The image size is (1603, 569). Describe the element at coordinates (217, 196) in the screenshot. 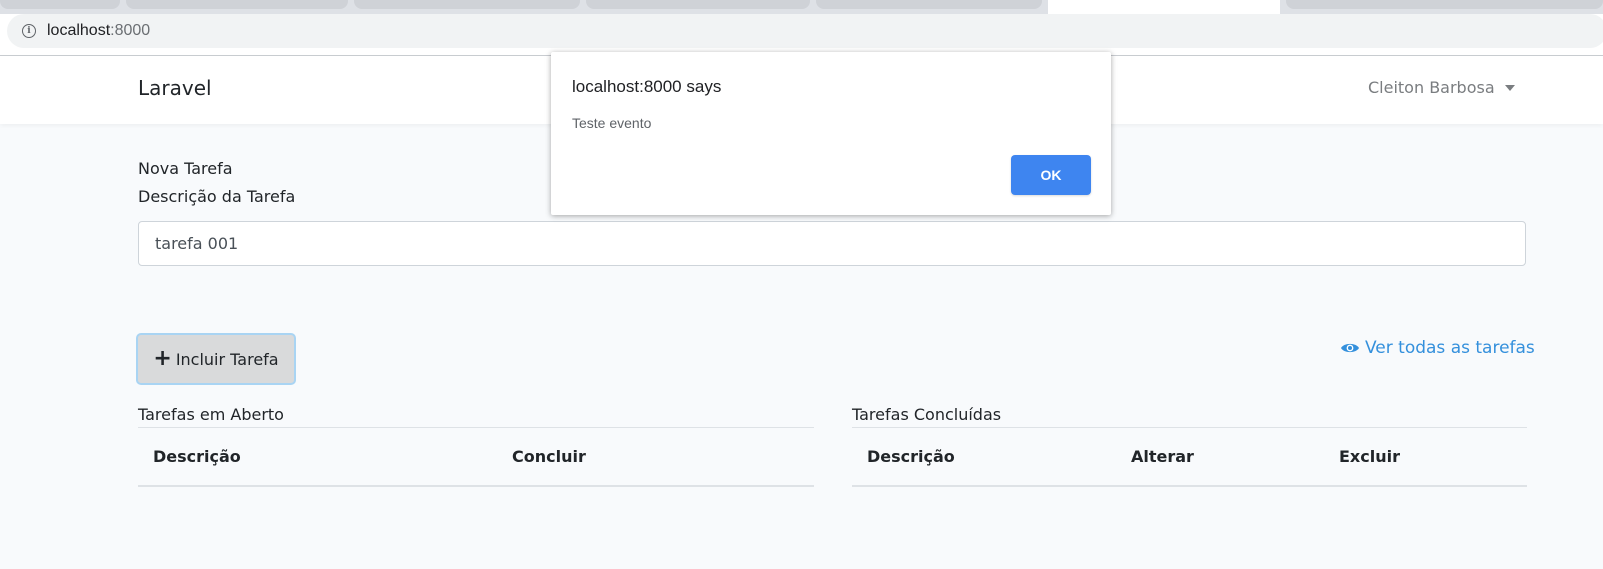

I see `description-label: Descrição da Tarefa` at that location.